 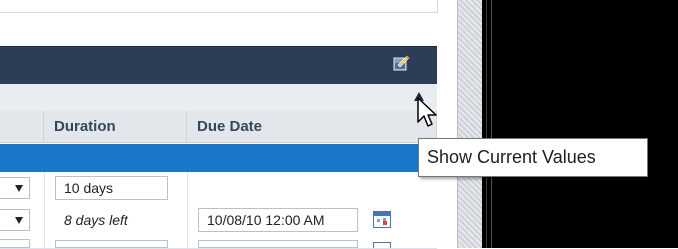 What do you see at coordinates (378, 220) in the screenshot?
I see `calendar-icon-day` at bounding box center [378, 220].